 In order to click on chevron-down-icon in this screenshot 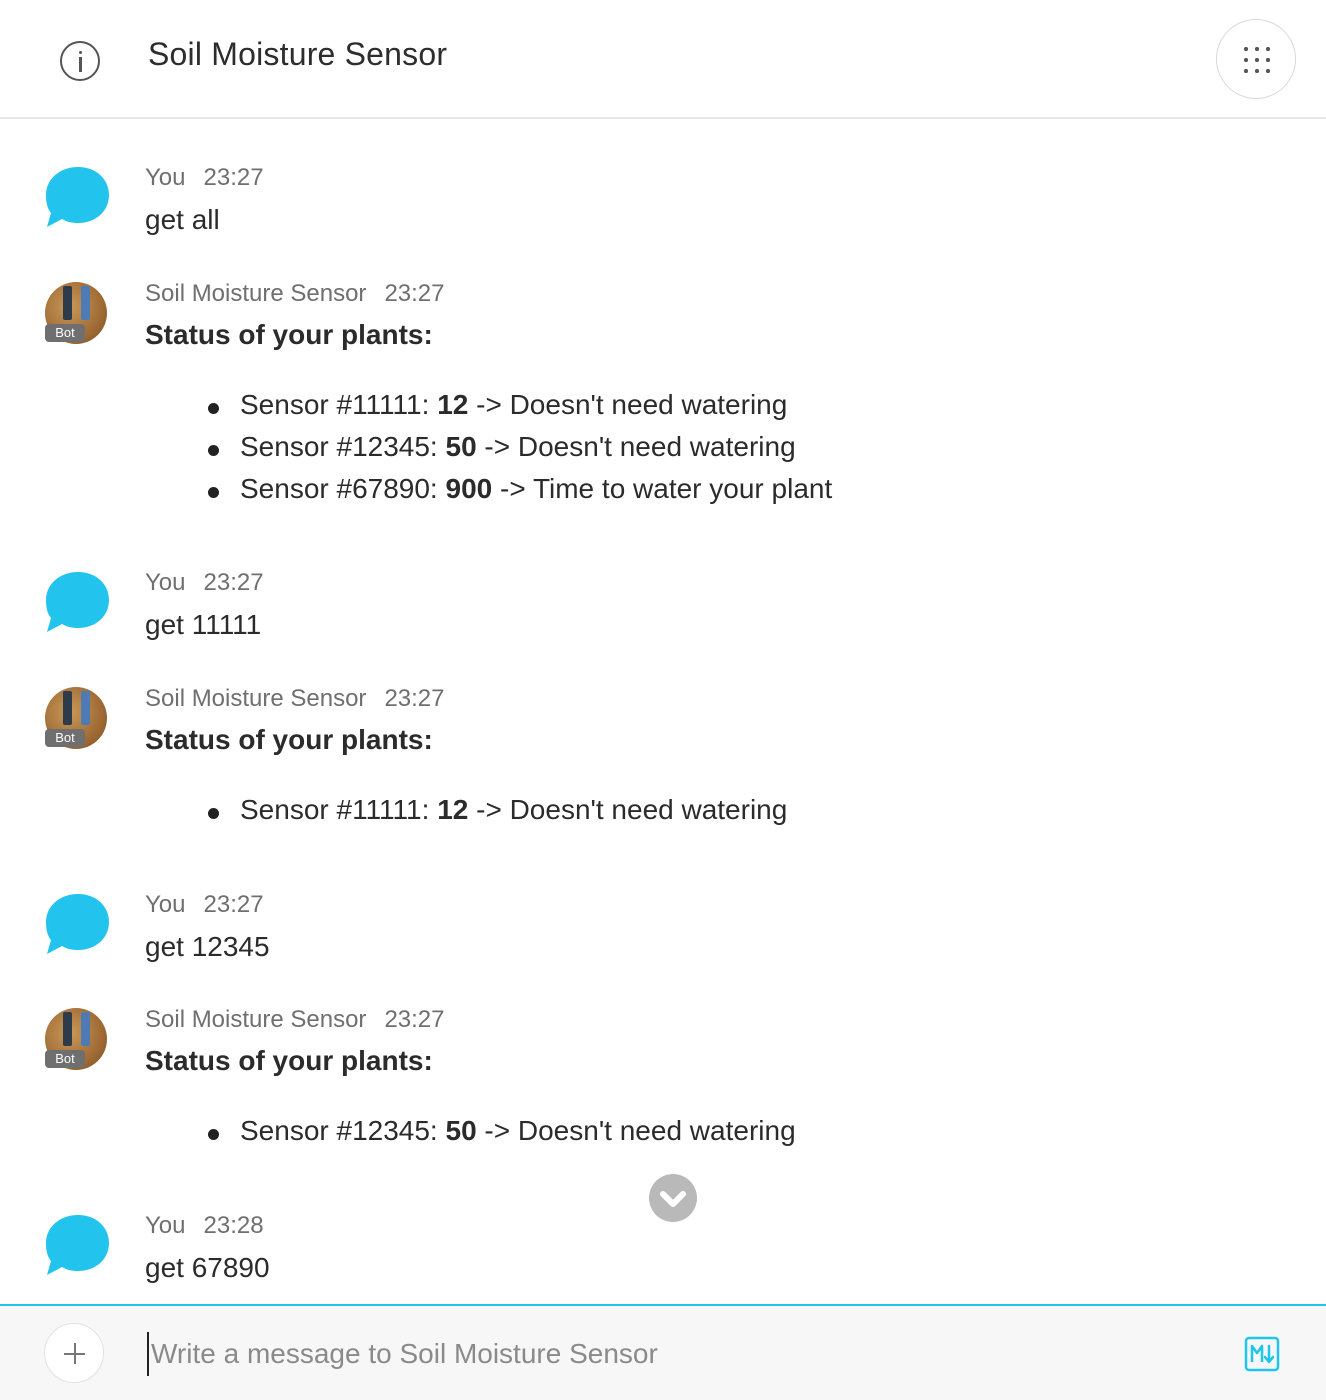, I will do `click(673, 1199)`.